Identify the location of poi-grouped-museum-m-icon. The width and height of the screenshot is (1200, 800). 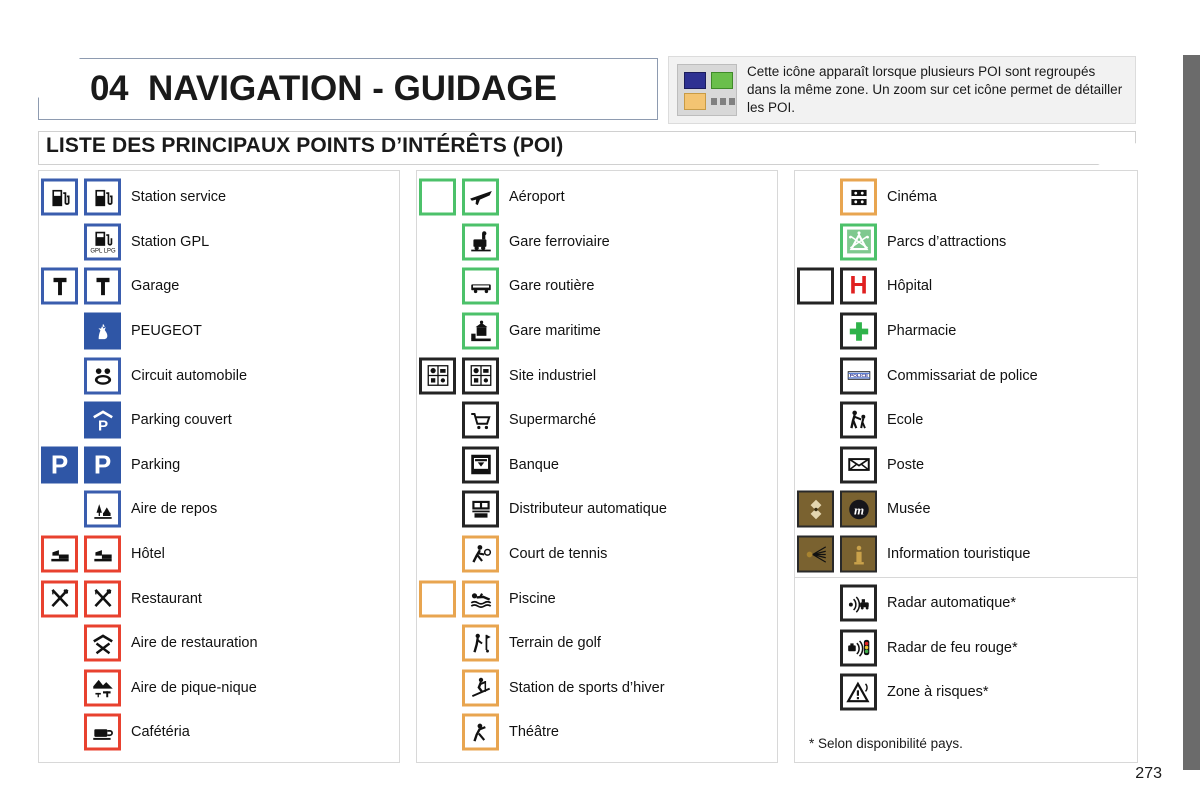
(815, 509).